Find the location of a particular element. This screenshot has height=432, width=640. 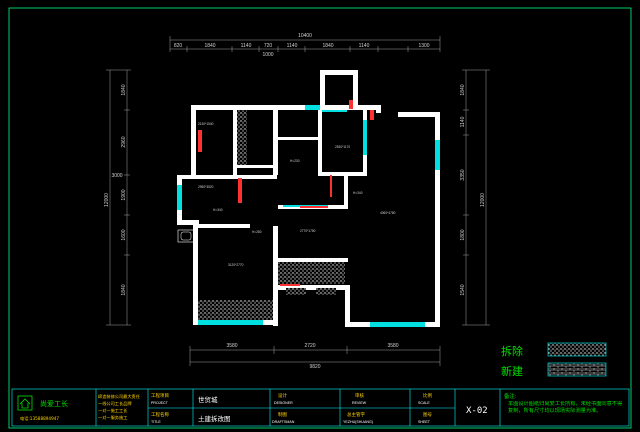

dim-left-total: 12000 is located at coordinates (107, 200).